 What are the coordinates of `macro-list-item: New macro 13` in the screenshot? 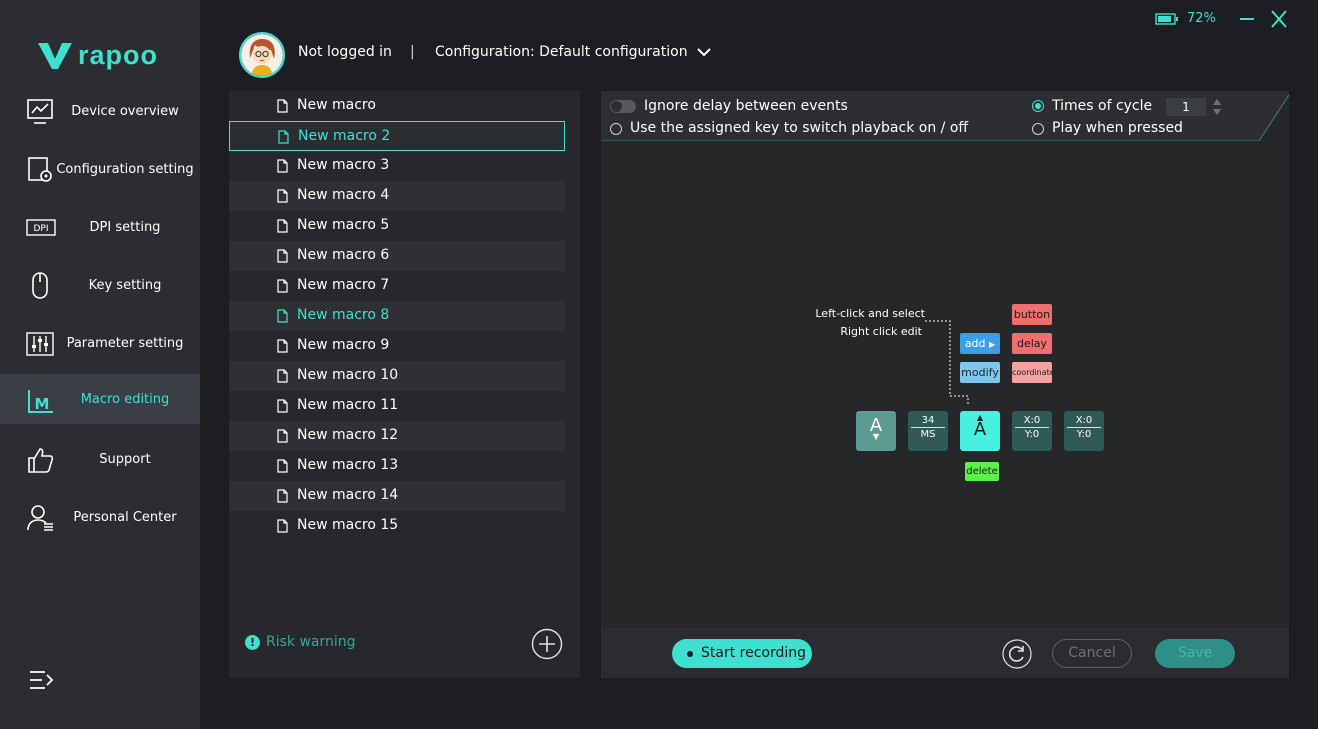 It's located at (397, 466).